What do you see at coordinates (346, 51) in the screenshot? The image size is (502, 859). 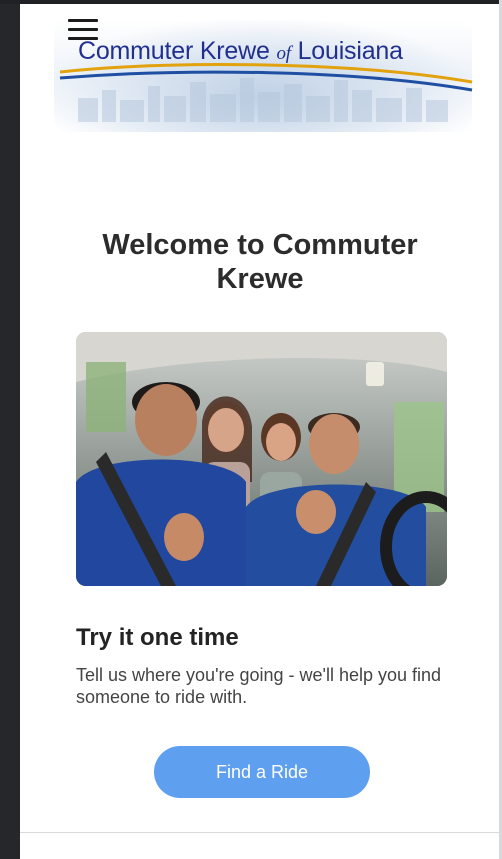 I see `logo-text-louisiana: Louisiana` at bounding box center [346, 51].